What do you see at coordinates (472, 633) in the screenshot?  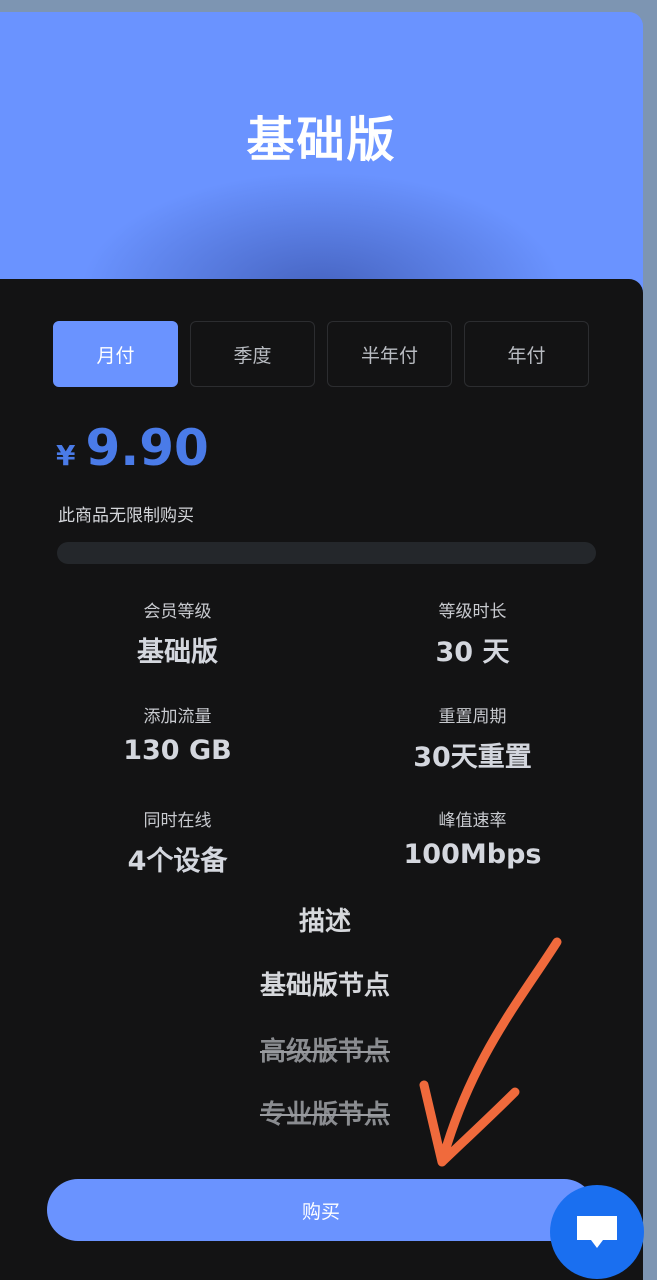 I see `stat-level-duration: 等级时长 30 天` at bounding box center [472, 633].